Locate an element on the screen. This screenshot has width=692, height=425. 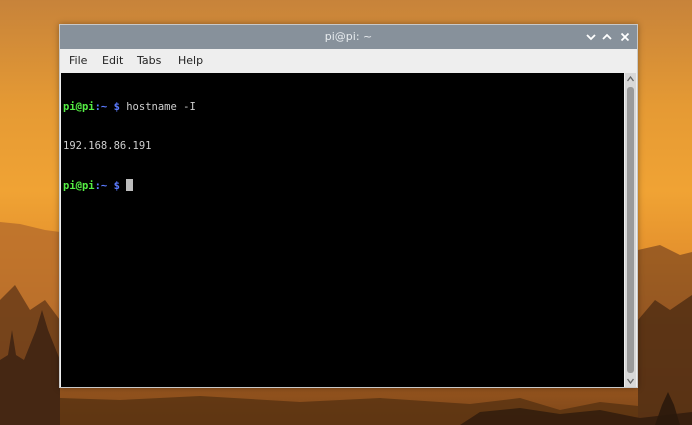
window-title: pi@pi: ~ is located at coordinates (348, 36).